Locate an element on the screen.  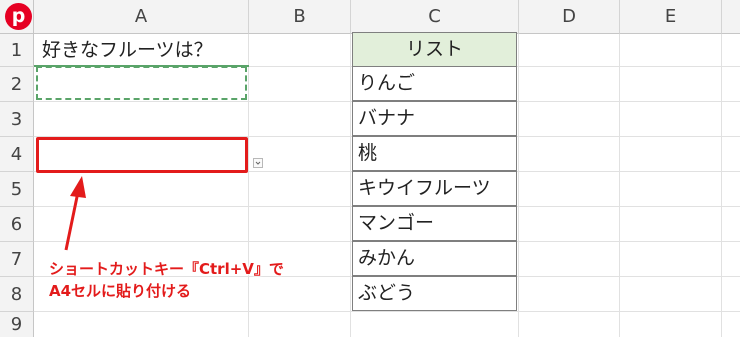
cell-a1: 好きなフルーツは？ is located at coordinates (127, 50).